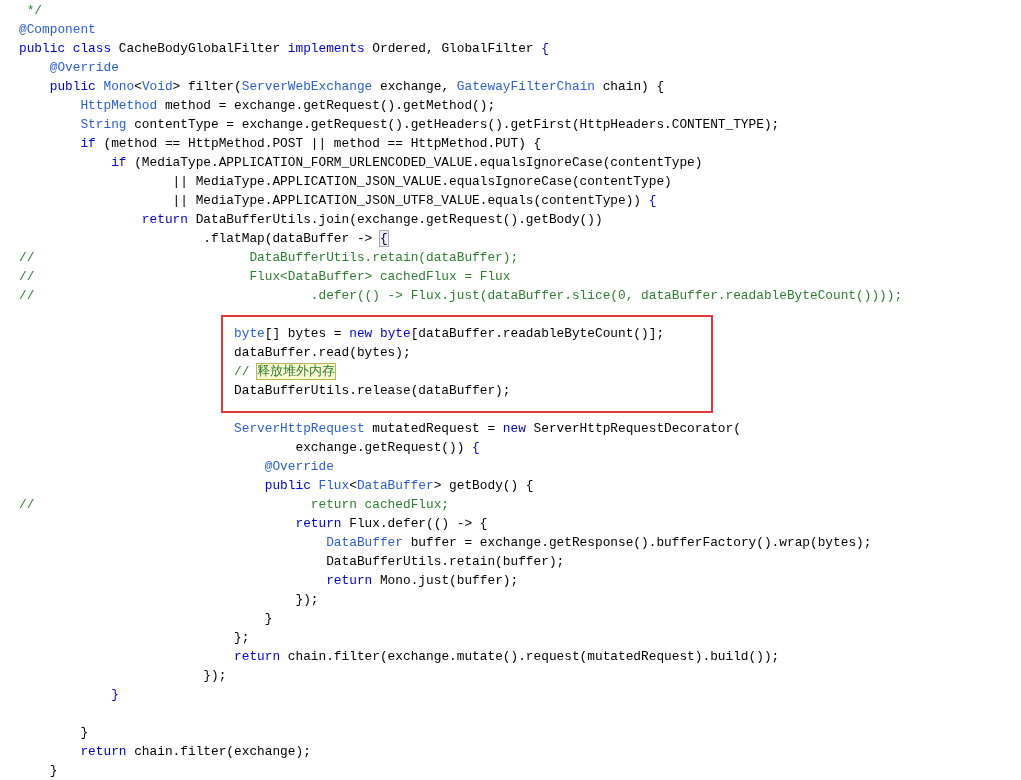 The height and width of the screenshot is (780, 1021). I want to click on code-line: .flatMap(dataBuffer -> {, so click(295, 238).